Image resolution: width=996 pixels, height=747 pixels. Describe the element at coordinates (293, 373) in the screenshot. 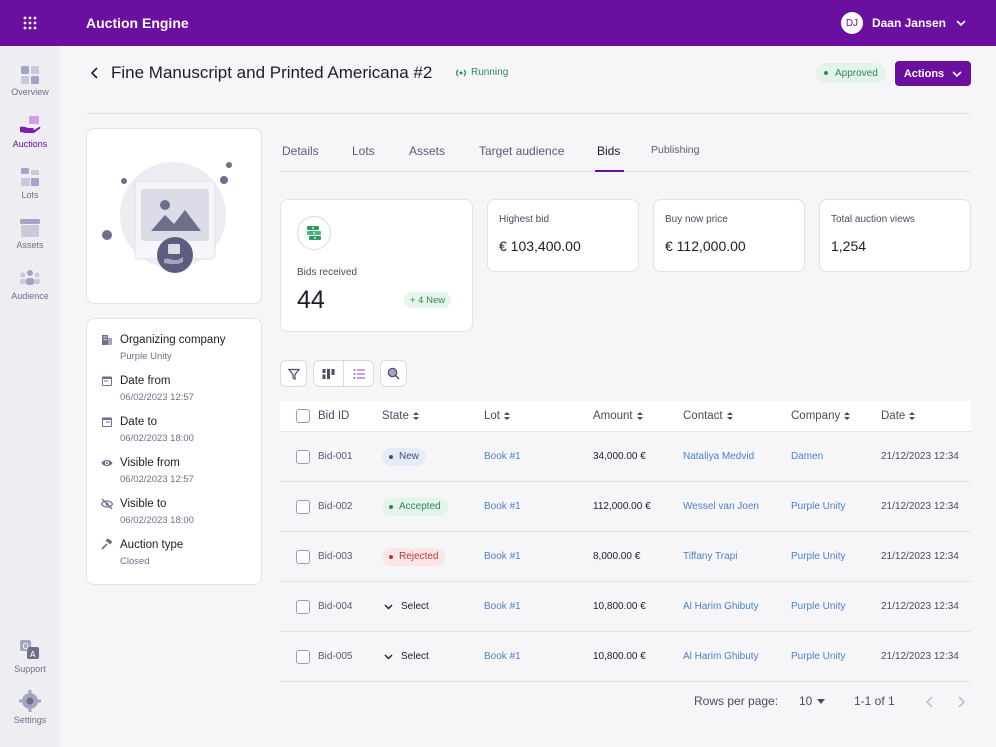

I see `filter-button` at that location.